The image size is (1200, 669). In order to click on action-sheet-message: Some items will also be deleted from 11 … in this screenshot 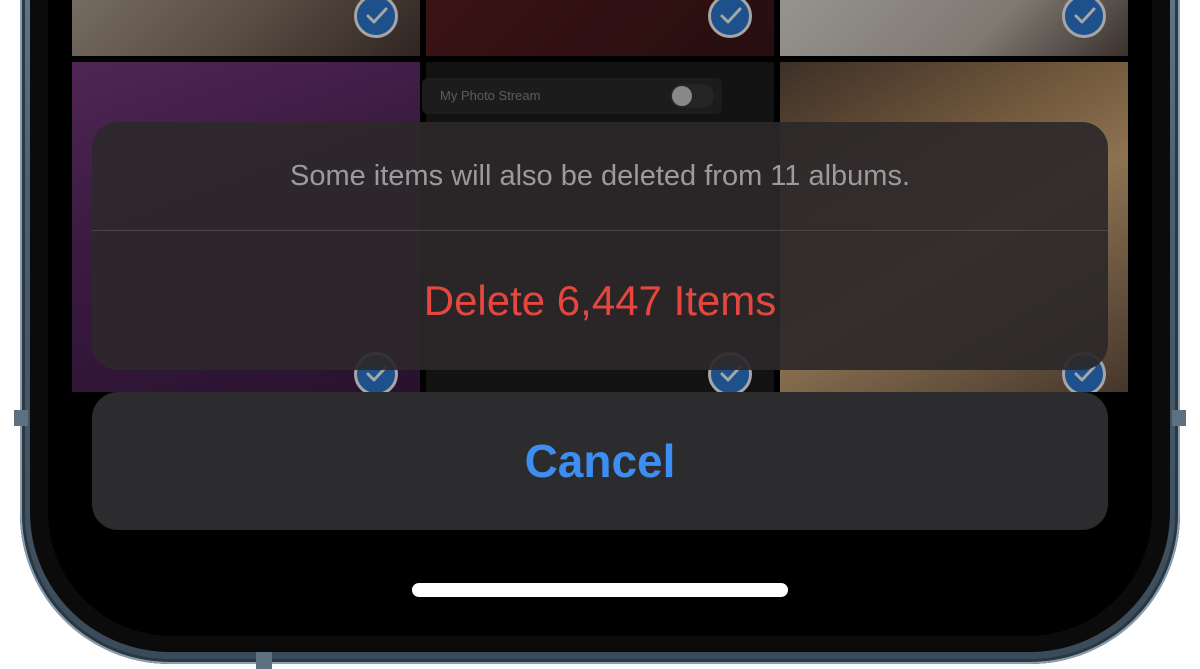, I will do `click(600, 175)`.